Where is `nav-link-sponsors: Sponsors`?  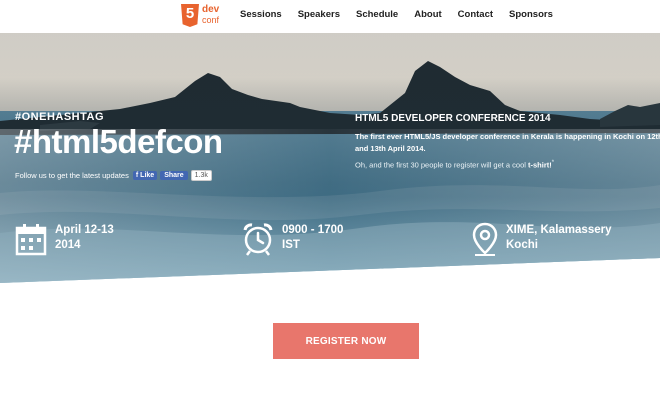
nav-link-sponsors: Sponsors is located at coordinates (531, 14).